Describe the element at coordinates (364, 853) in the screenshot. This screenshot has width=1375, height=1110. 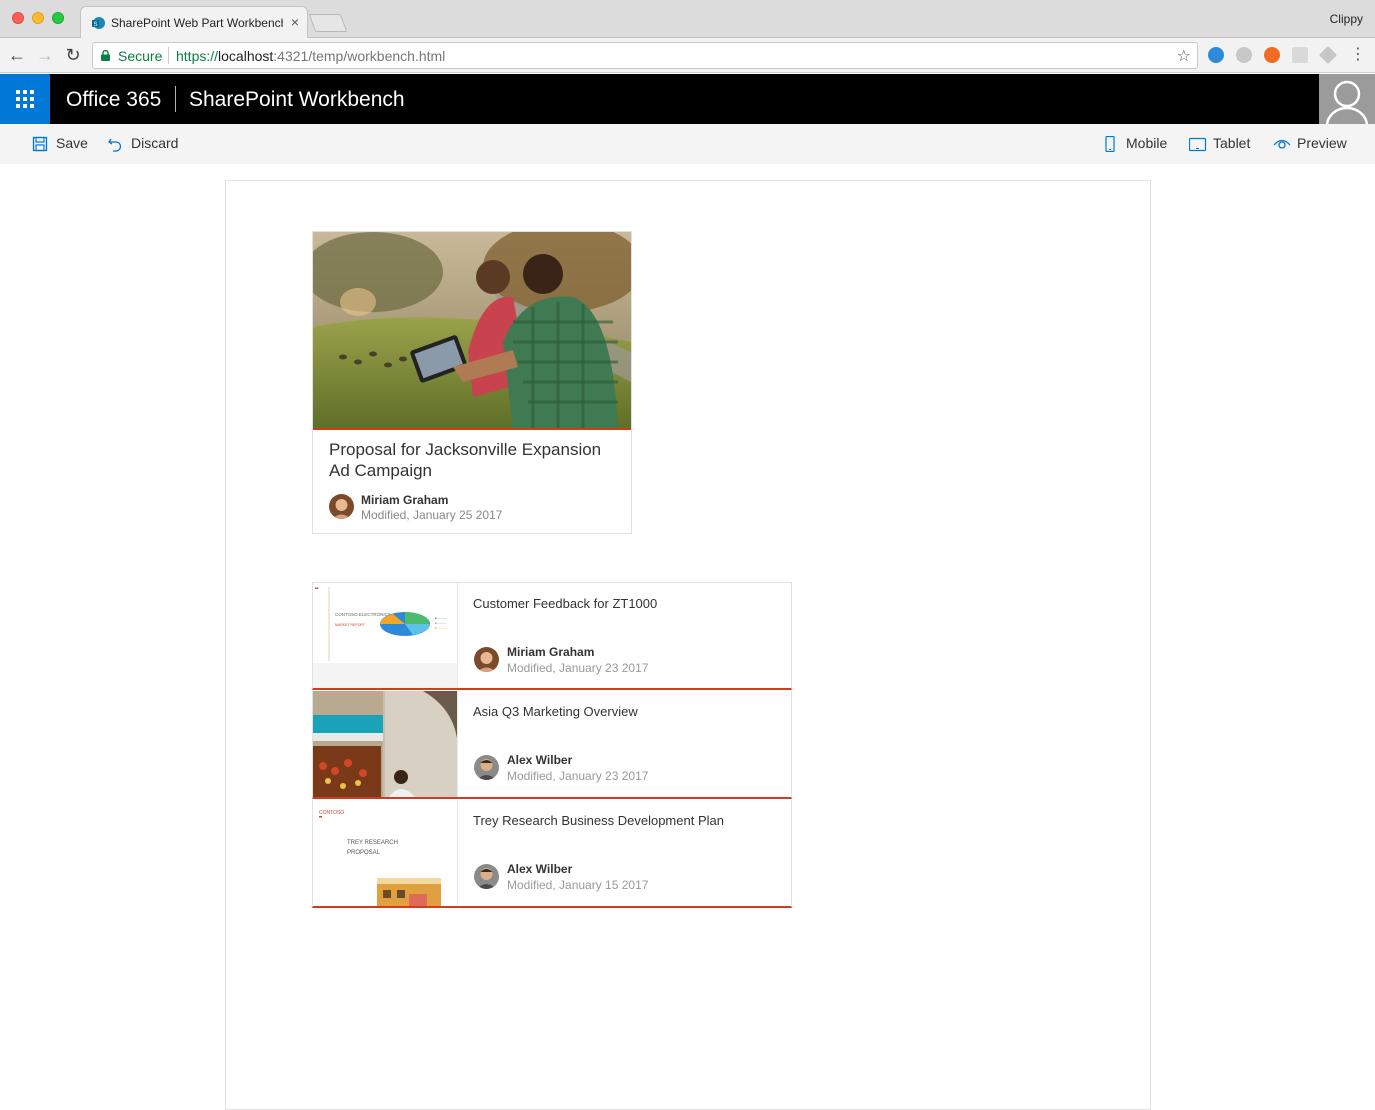
I see `svg-text: PROPOSAL` at that location.